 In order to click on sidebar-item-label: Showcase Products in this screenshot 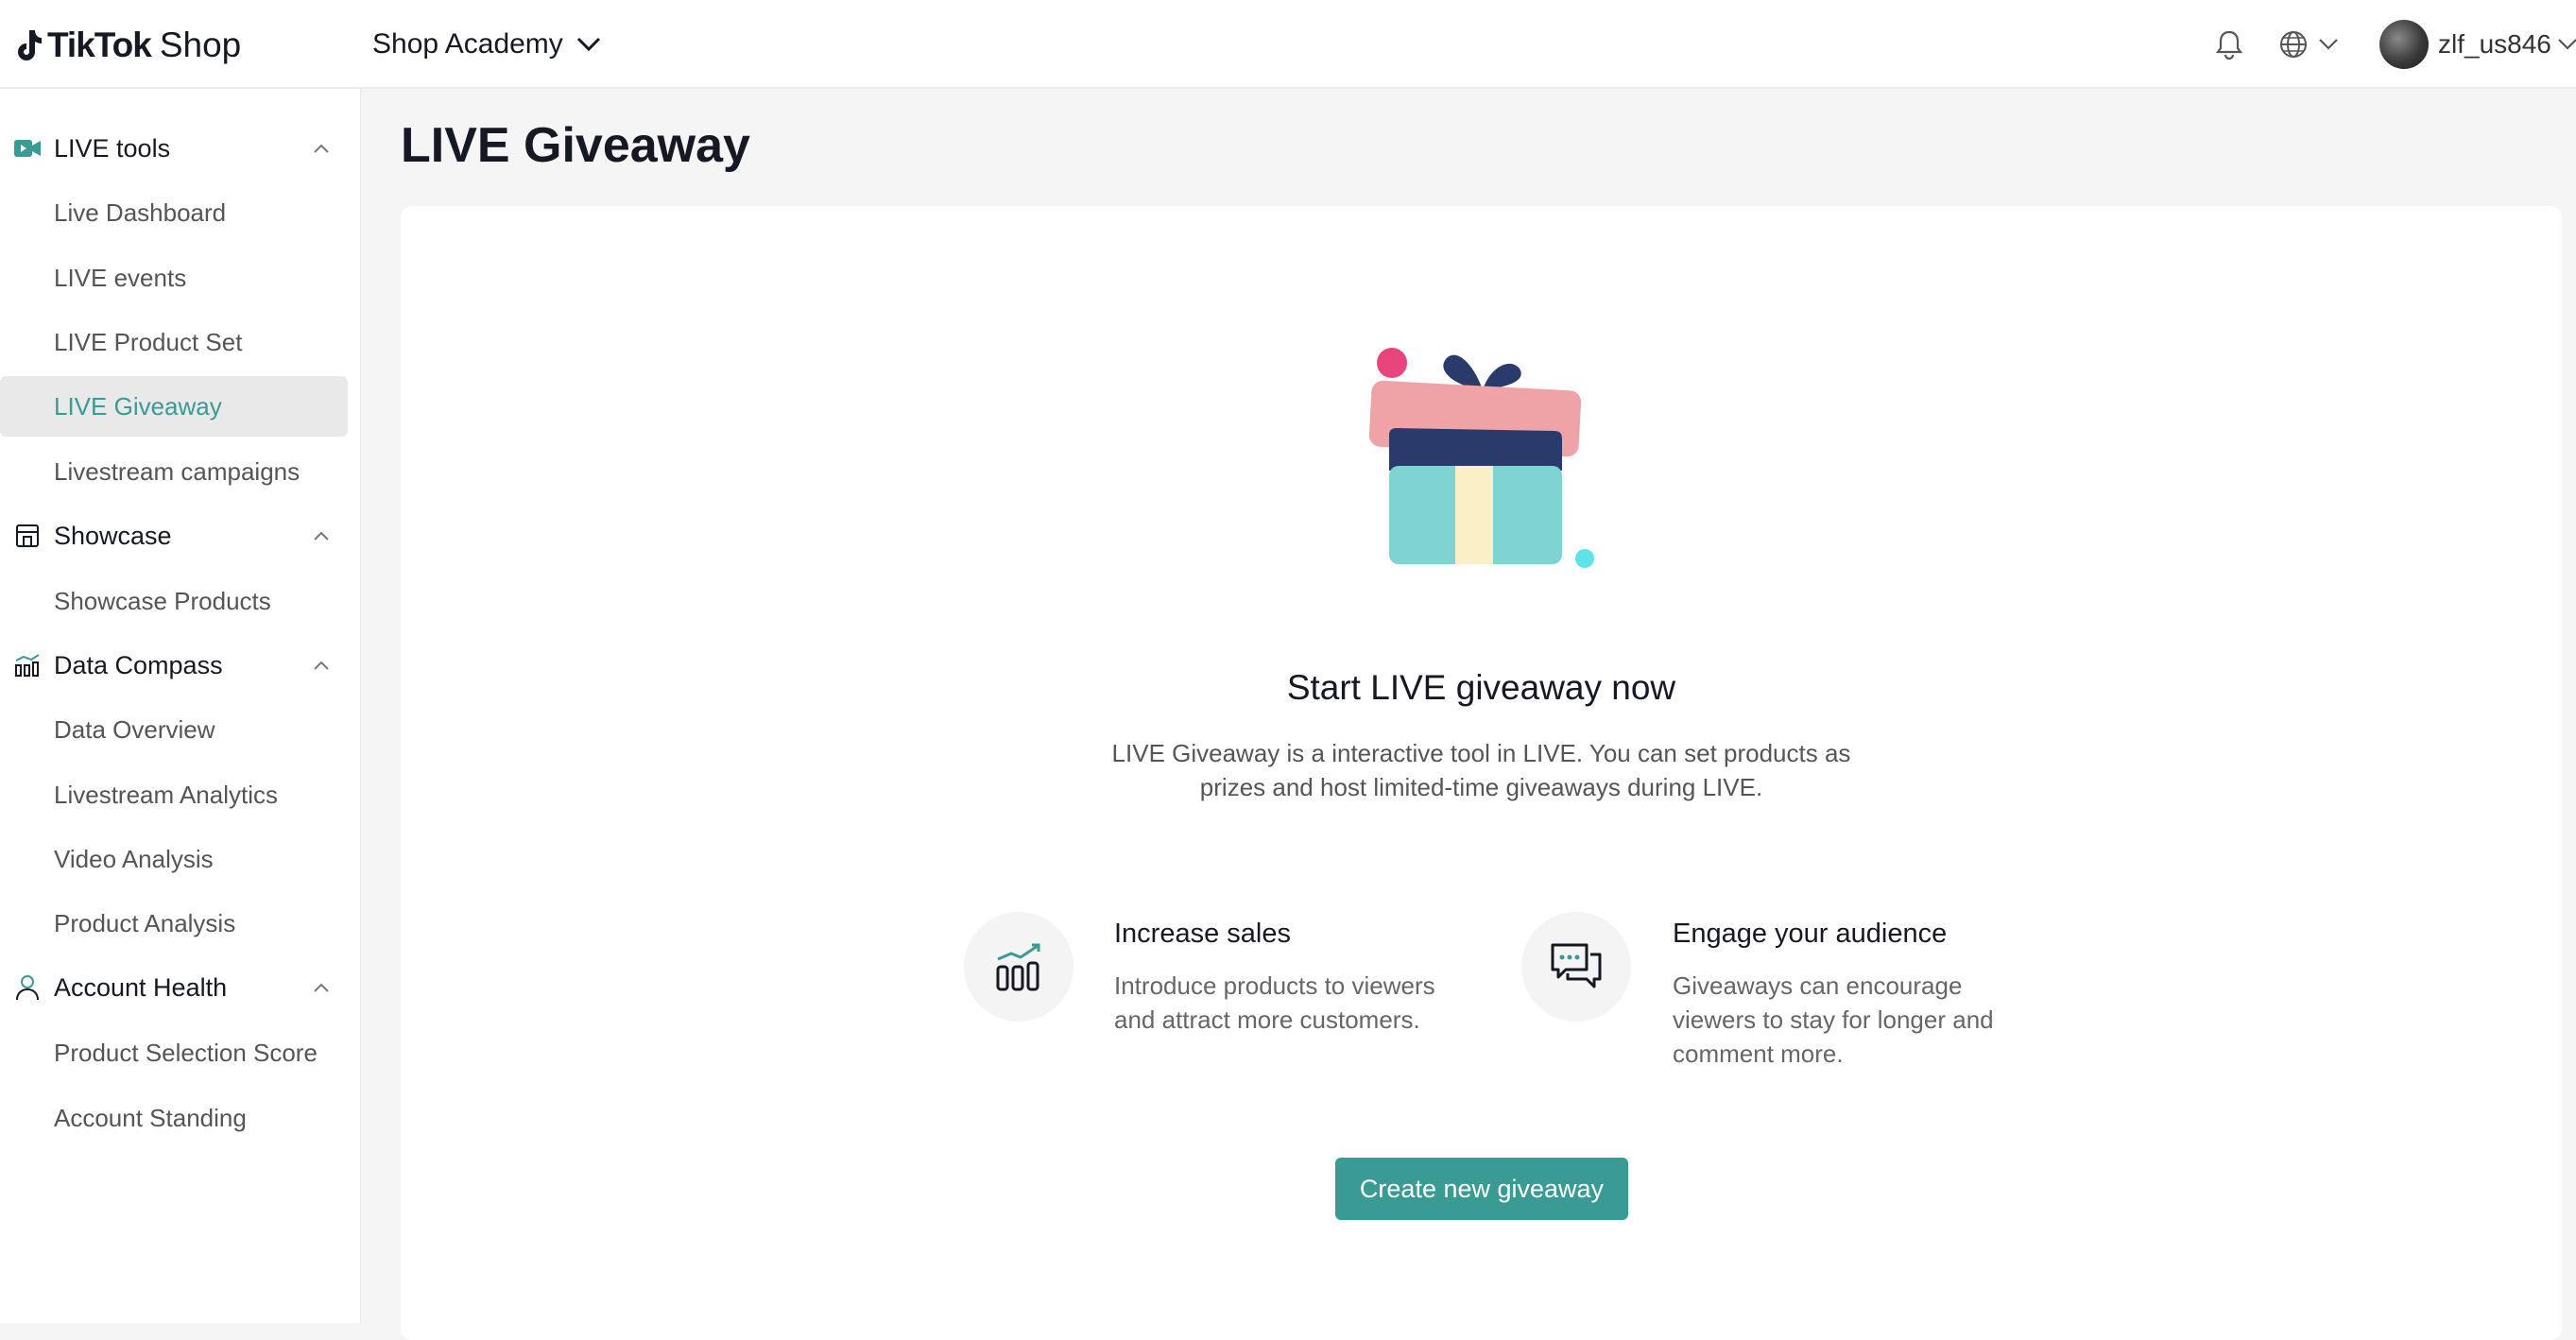, I will do `click(162, 600)`.